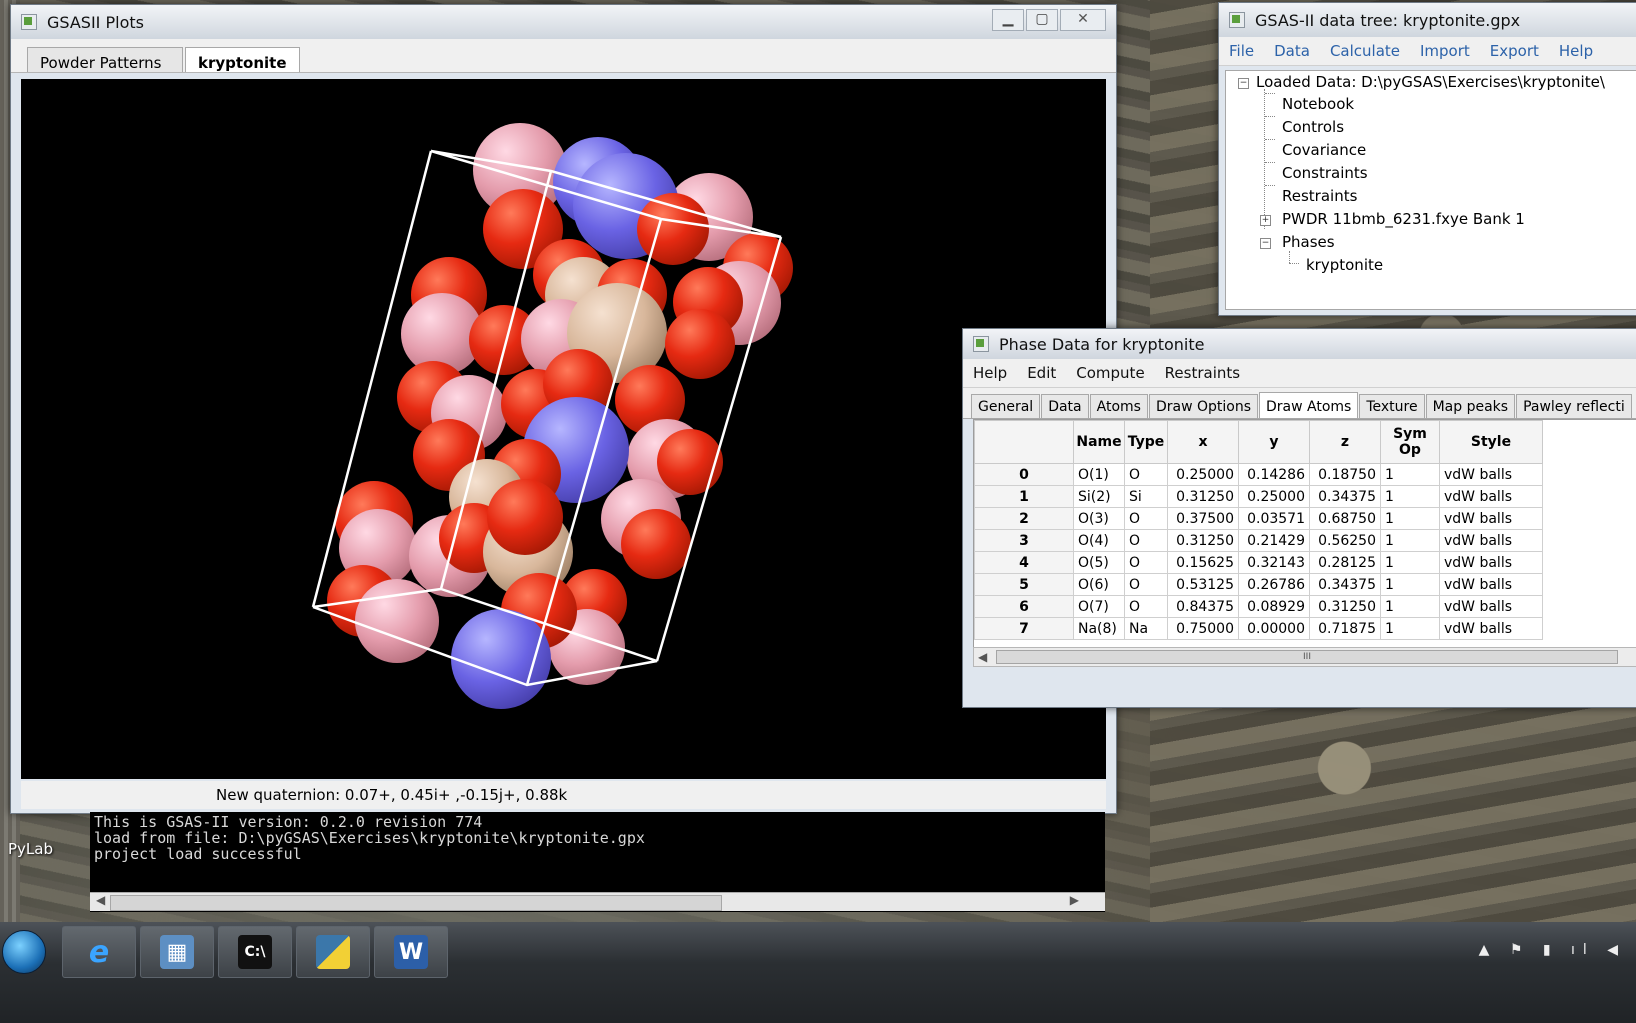  I want to click on cell-name: O(7), so click(1099, 606).